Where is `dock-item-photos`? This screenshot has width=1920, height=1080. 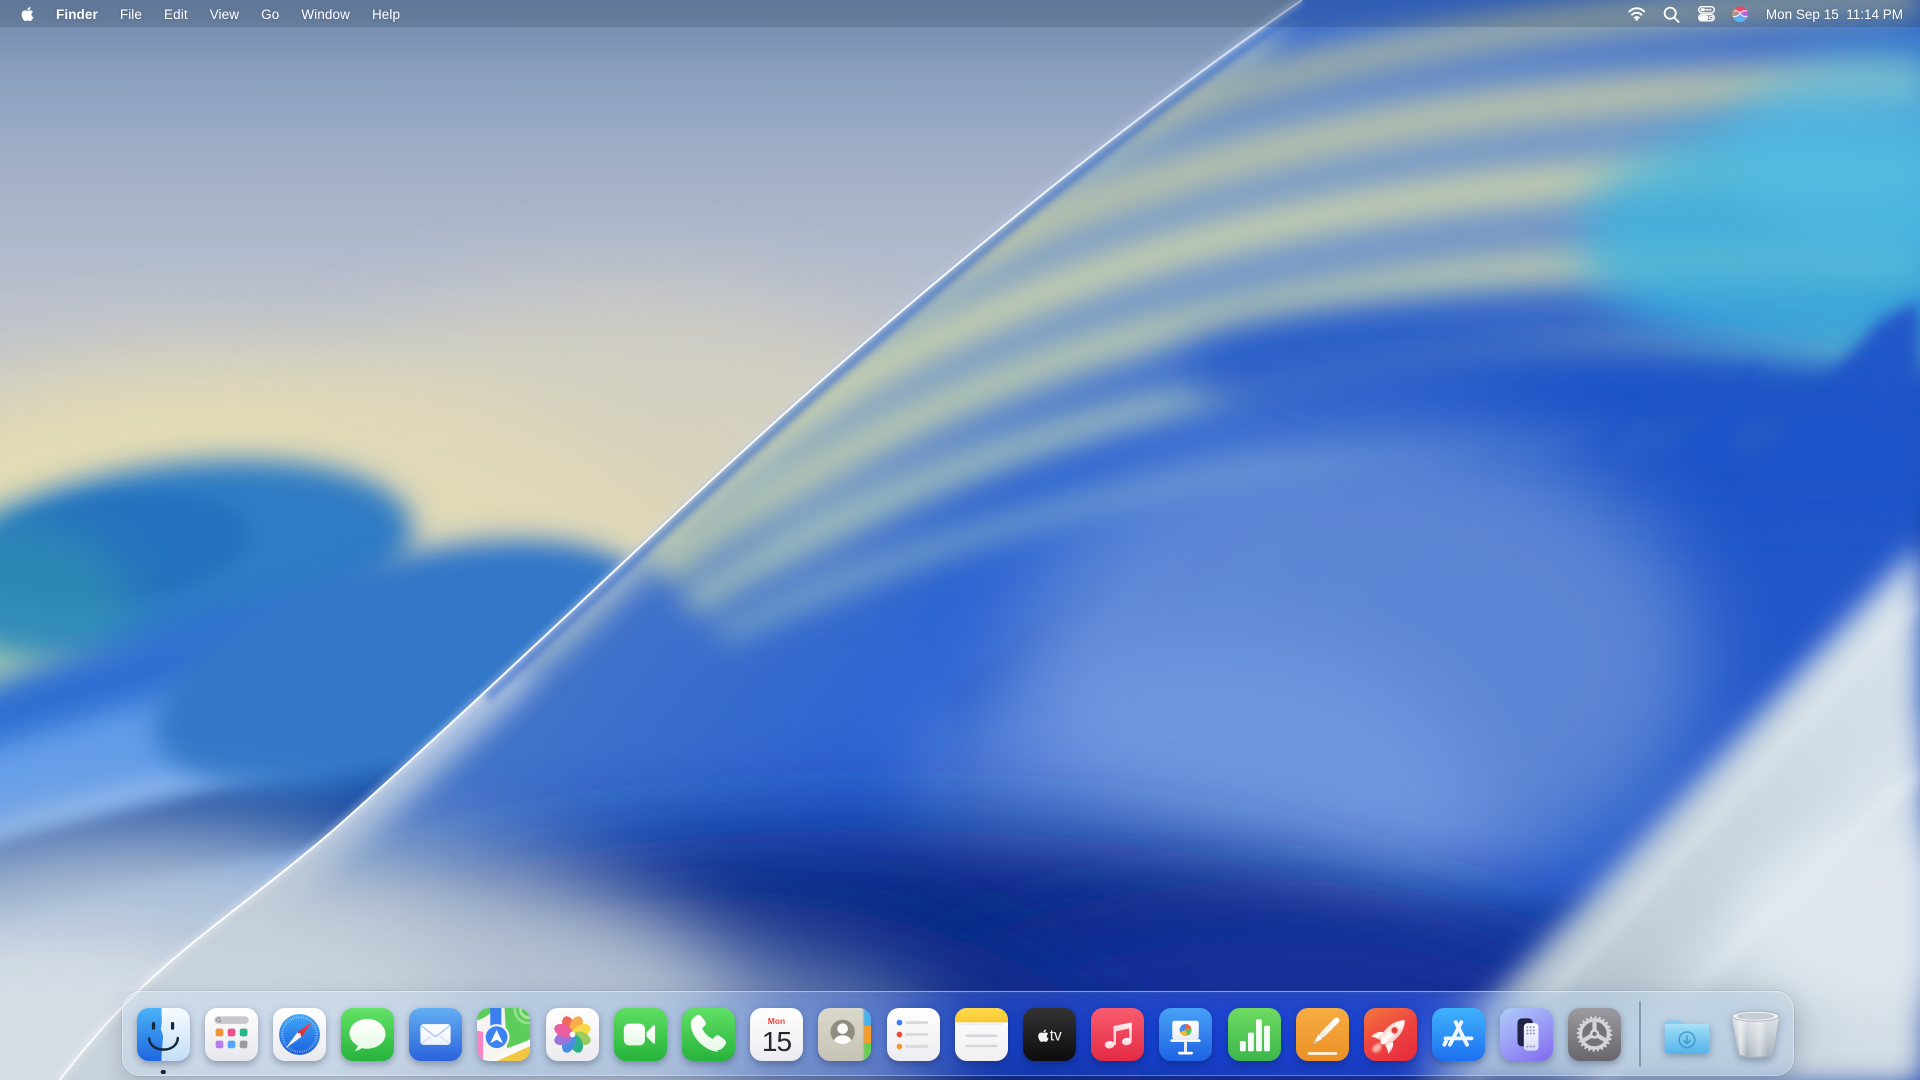
dock-item-photos is located at coordinates (572, 1034).